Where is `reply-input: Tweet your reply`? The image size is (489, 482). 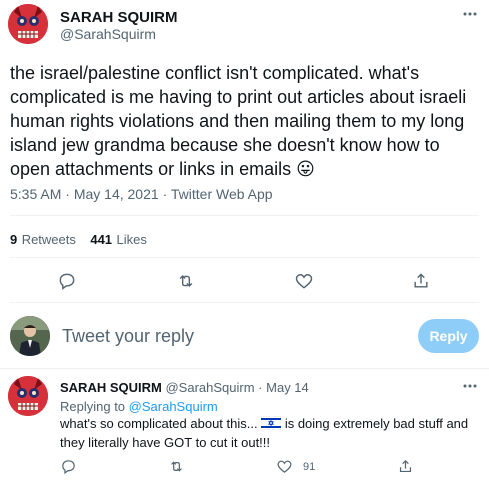
reply-input: Tweet your reply is located at coordinates (232, 336).